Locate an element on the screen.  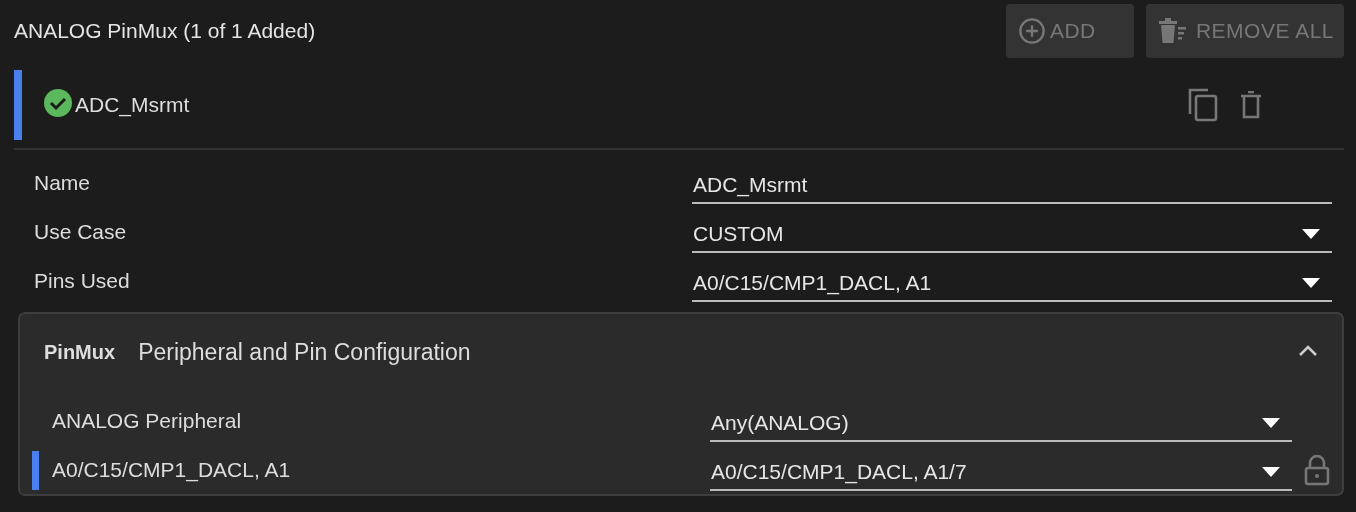
field-label: Pins Used is located at coordinates (82, 280).